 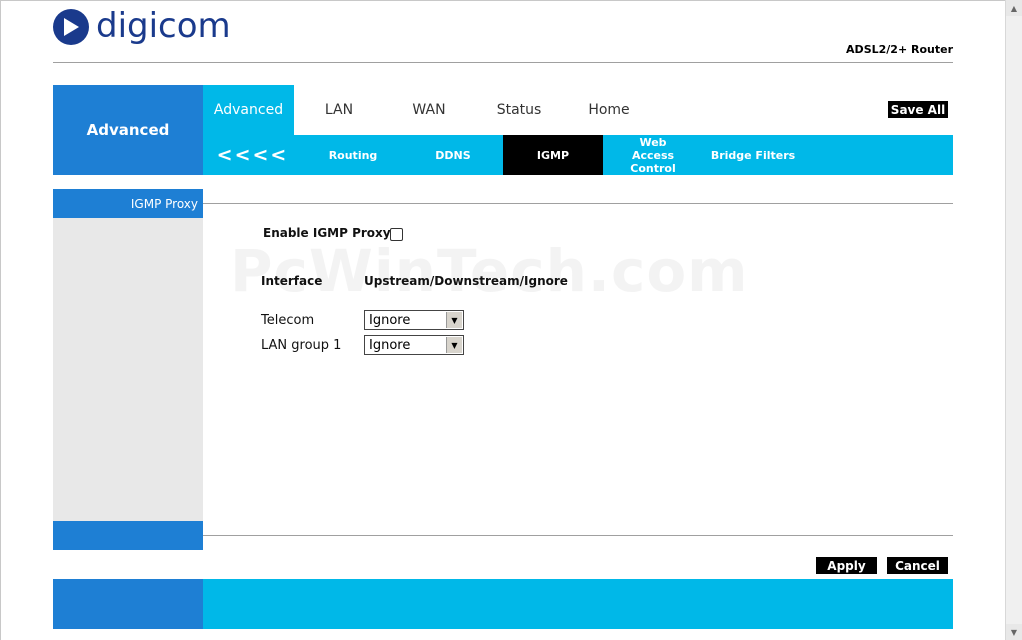 What do you see at coordinates (489, 271) in the screenshot?
I see `watermark: PcWinTech.com` at bounding box center [489, 271].